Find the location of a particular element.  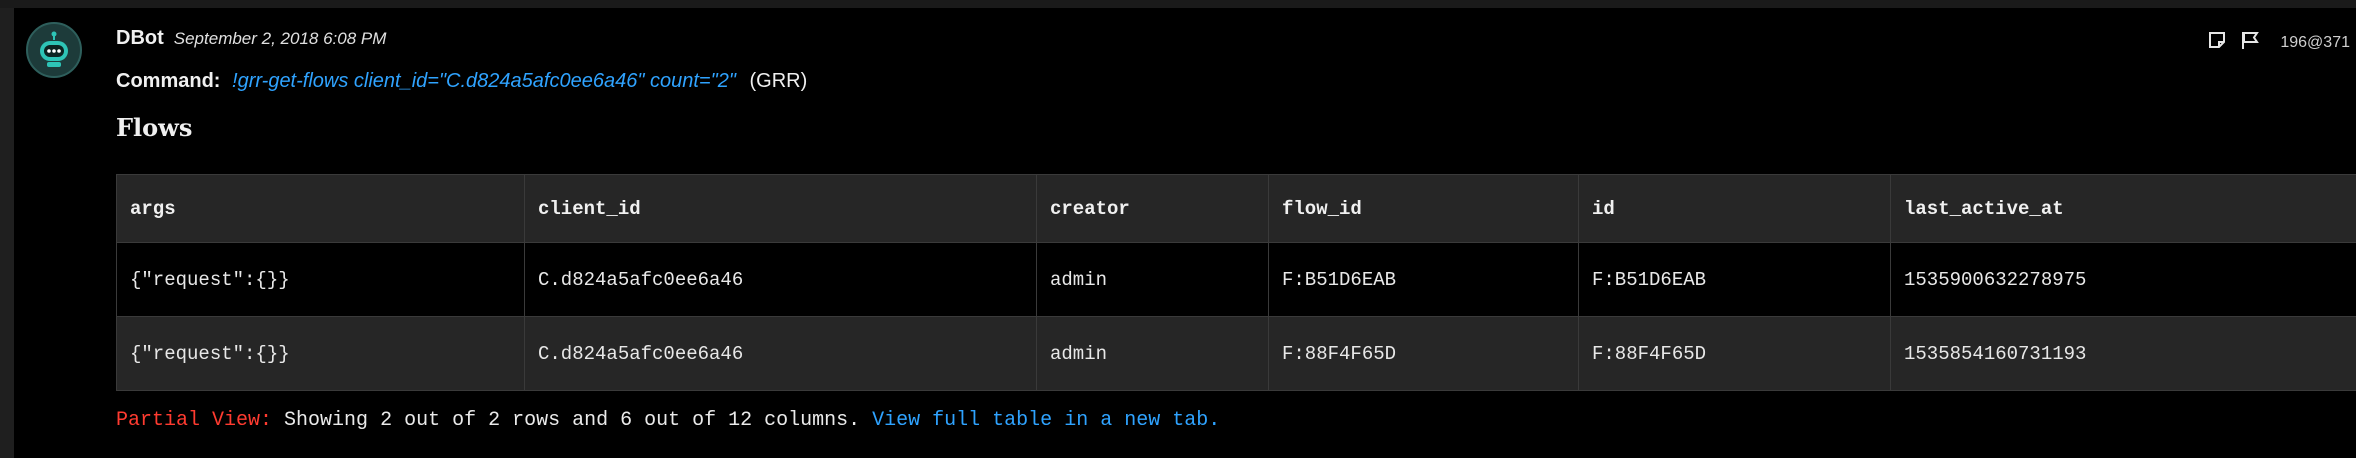

note-icon is located at coordinates (2217, 42).